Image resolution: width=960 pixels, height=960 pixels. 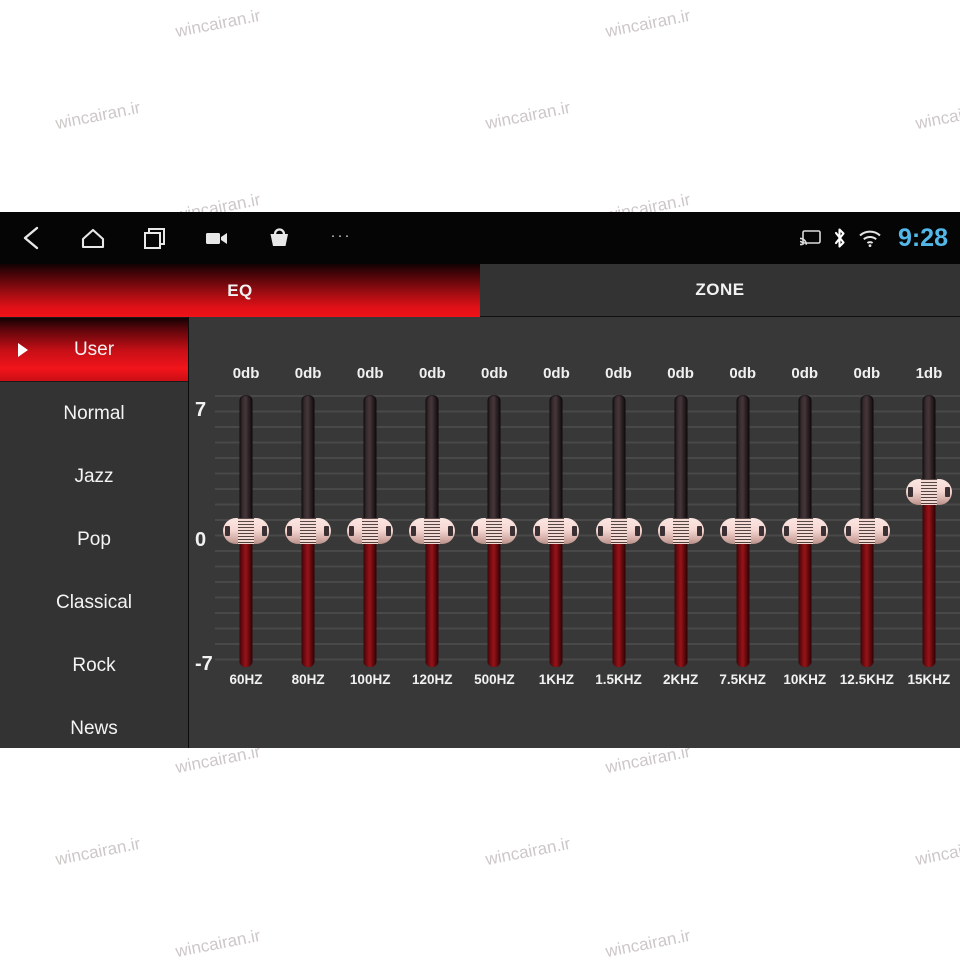 What do you see at coordinates (839, 238) in the screenshot?
I see `bluetooth-icon` at bounding box center [839, 238].